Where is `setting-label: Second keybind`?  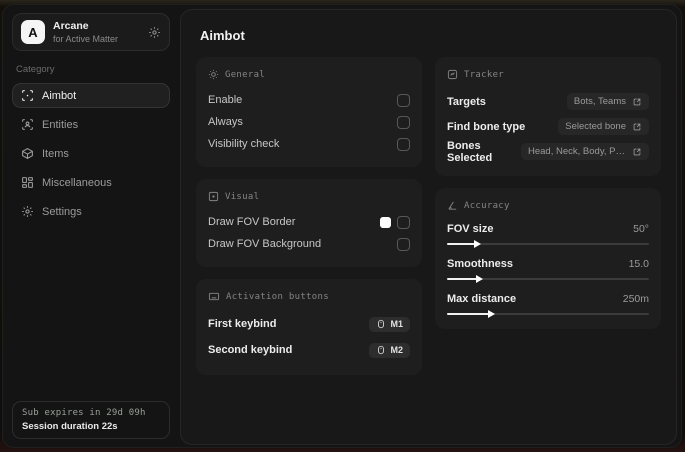 setting-label: Second keybind is located at coordinates (250, 350).